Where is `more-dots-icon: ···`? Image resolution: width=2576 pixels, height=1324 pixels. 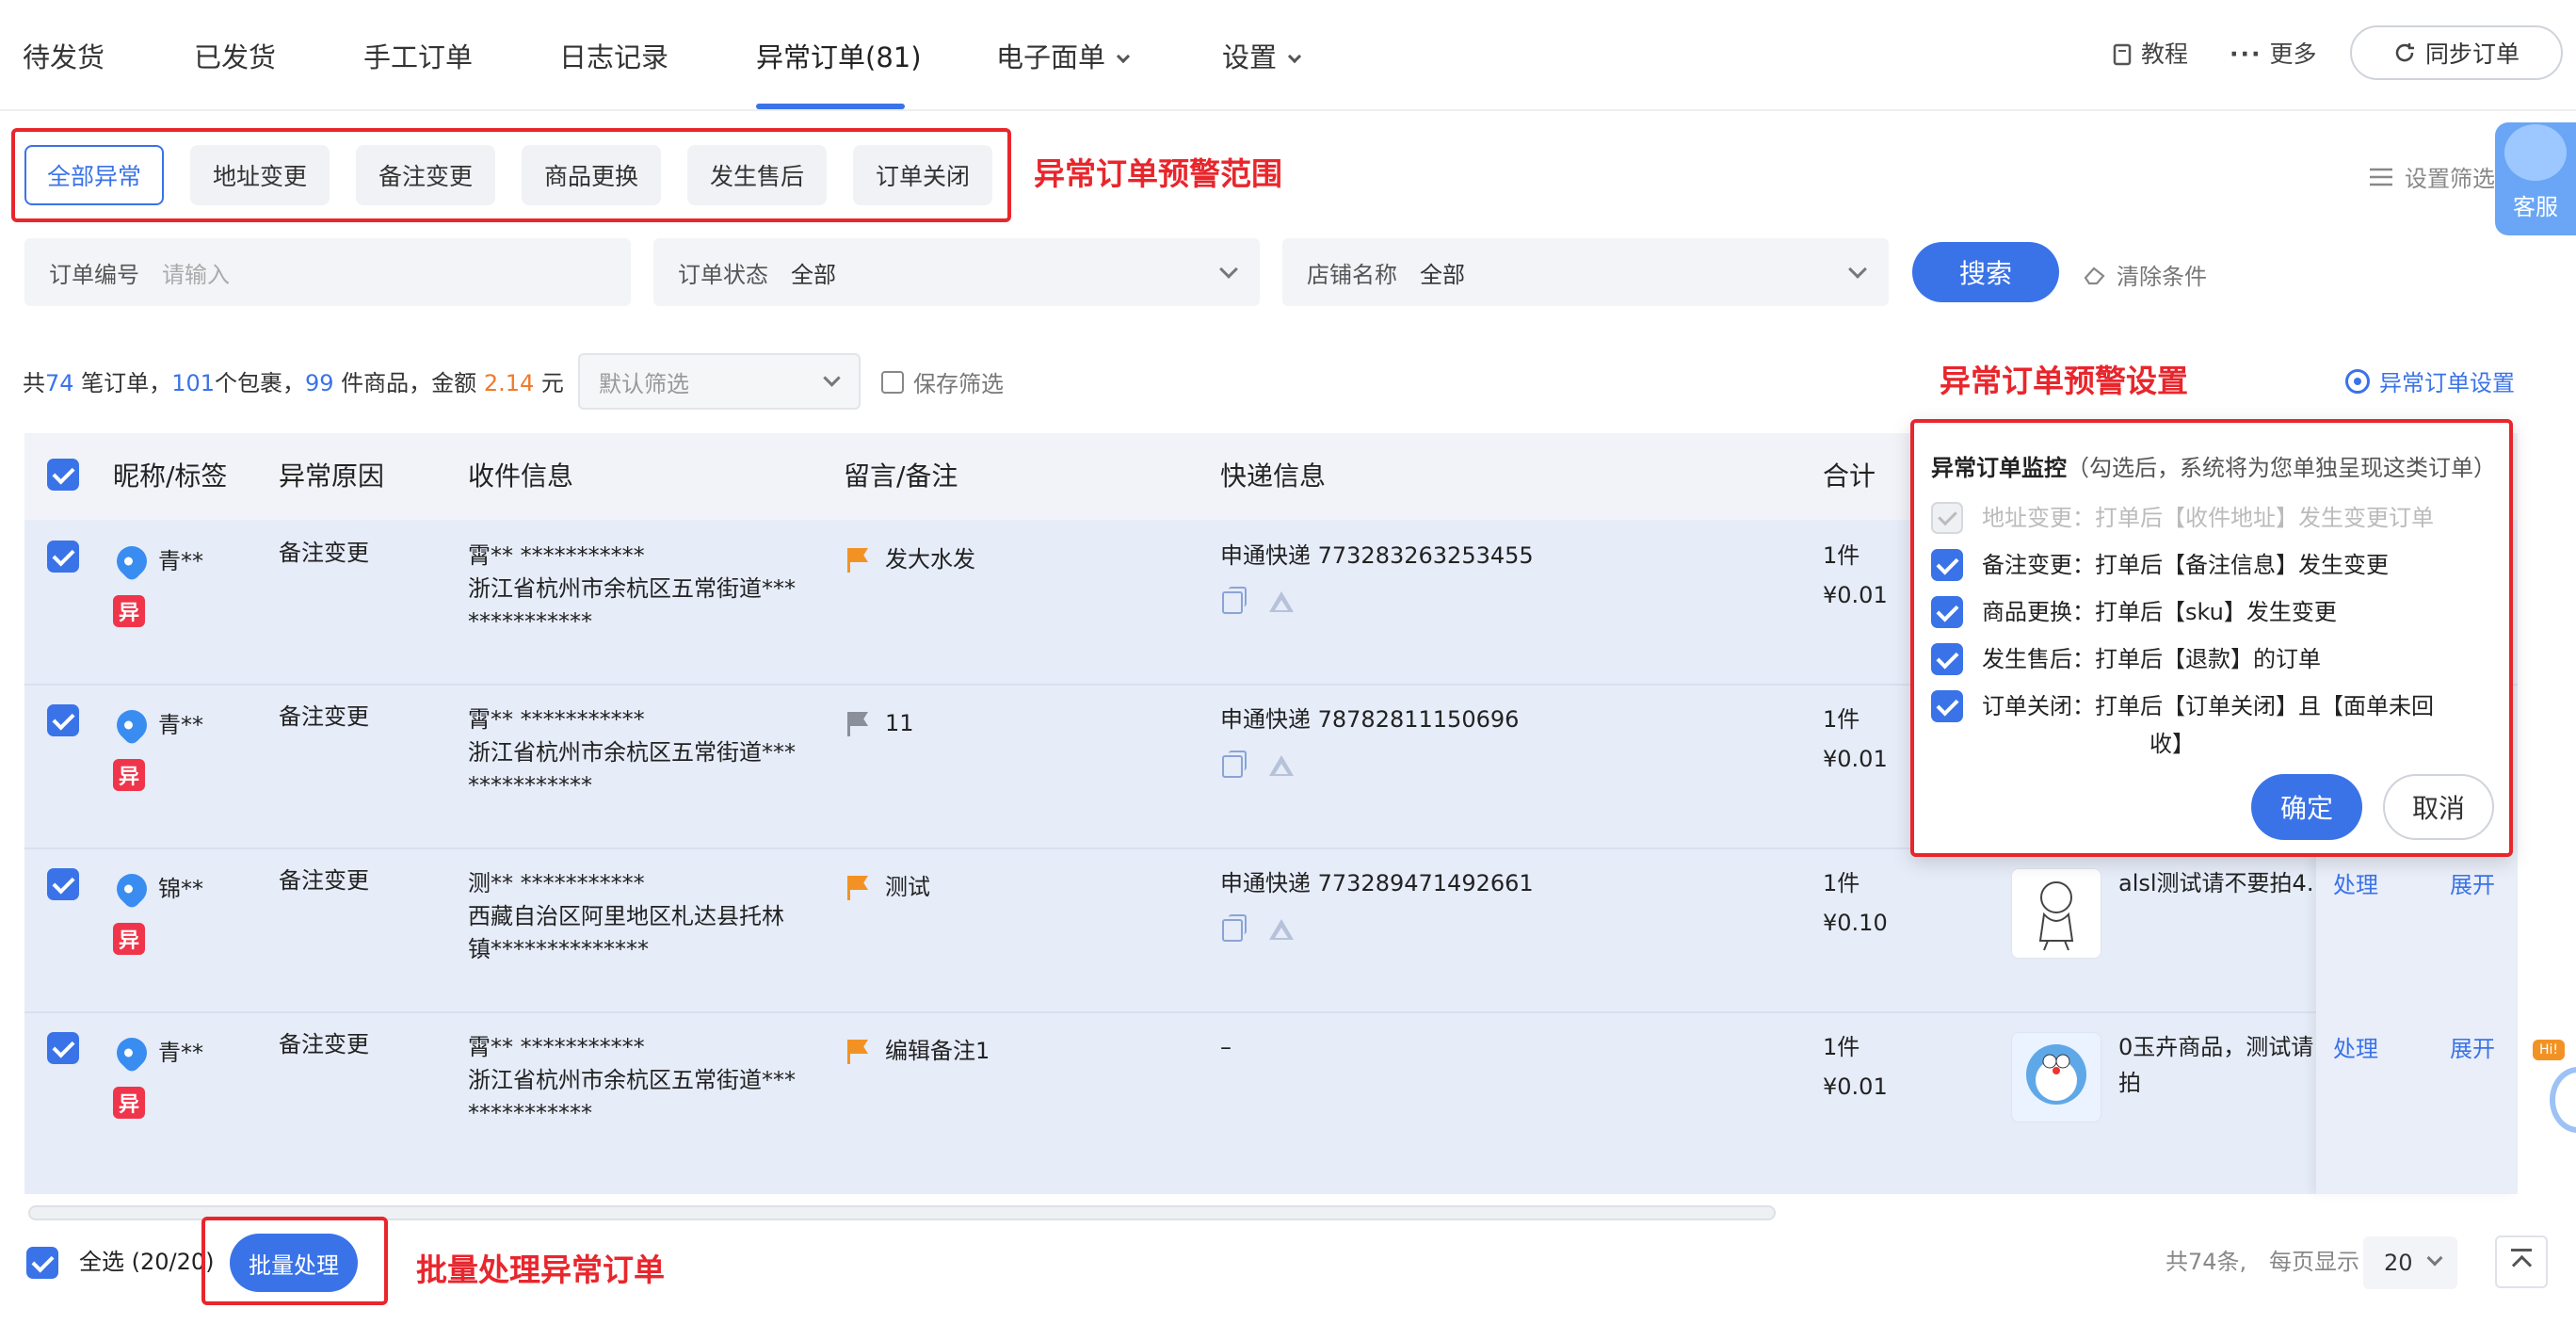 more-dots-icon: ··· is located at coordinates (2246, 54).